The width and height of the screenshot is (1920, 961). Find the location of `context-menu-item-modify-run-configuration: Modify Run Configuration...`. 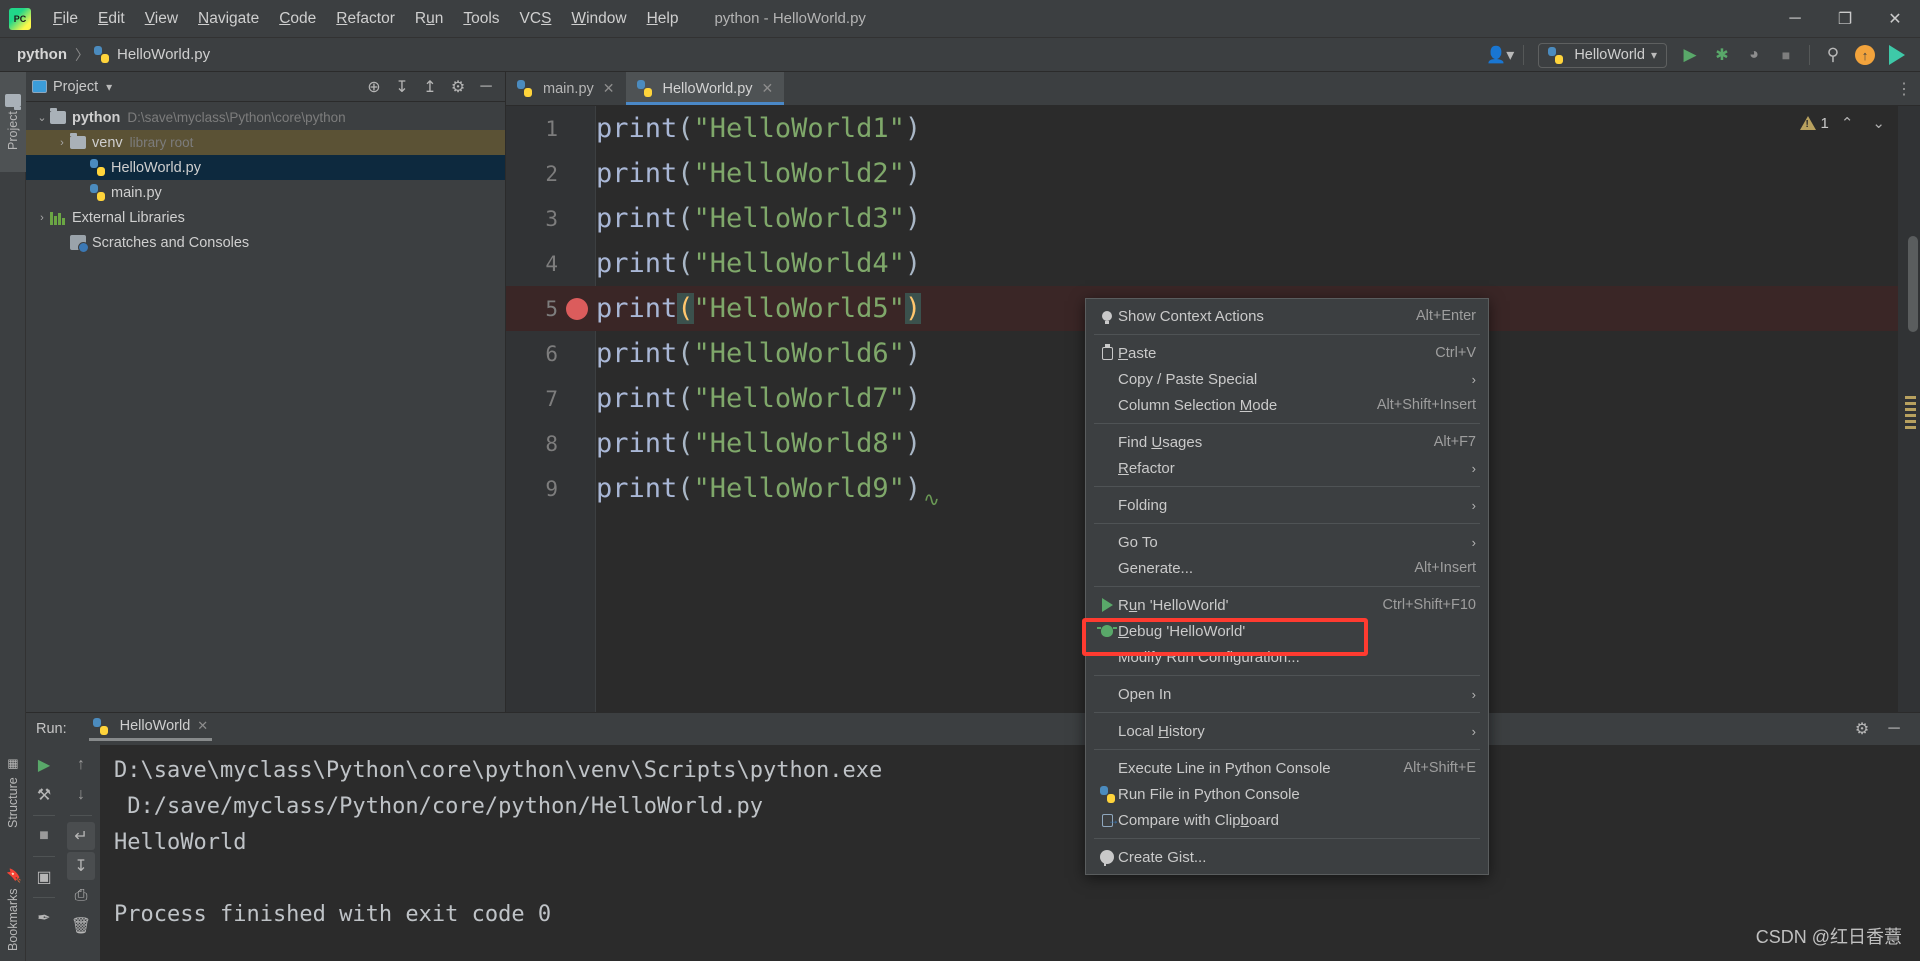

context-menu-item-modify-run-configuration: Modify Run Configuration... is located at coordinates (1287, 657).